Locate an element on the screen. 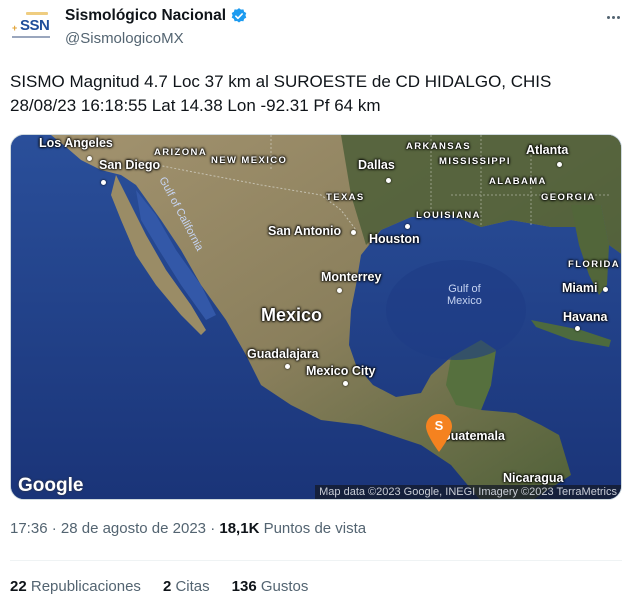 The image size is (640, 606). map-label-san-diego: San Diego is located at coordinates (130, 165).